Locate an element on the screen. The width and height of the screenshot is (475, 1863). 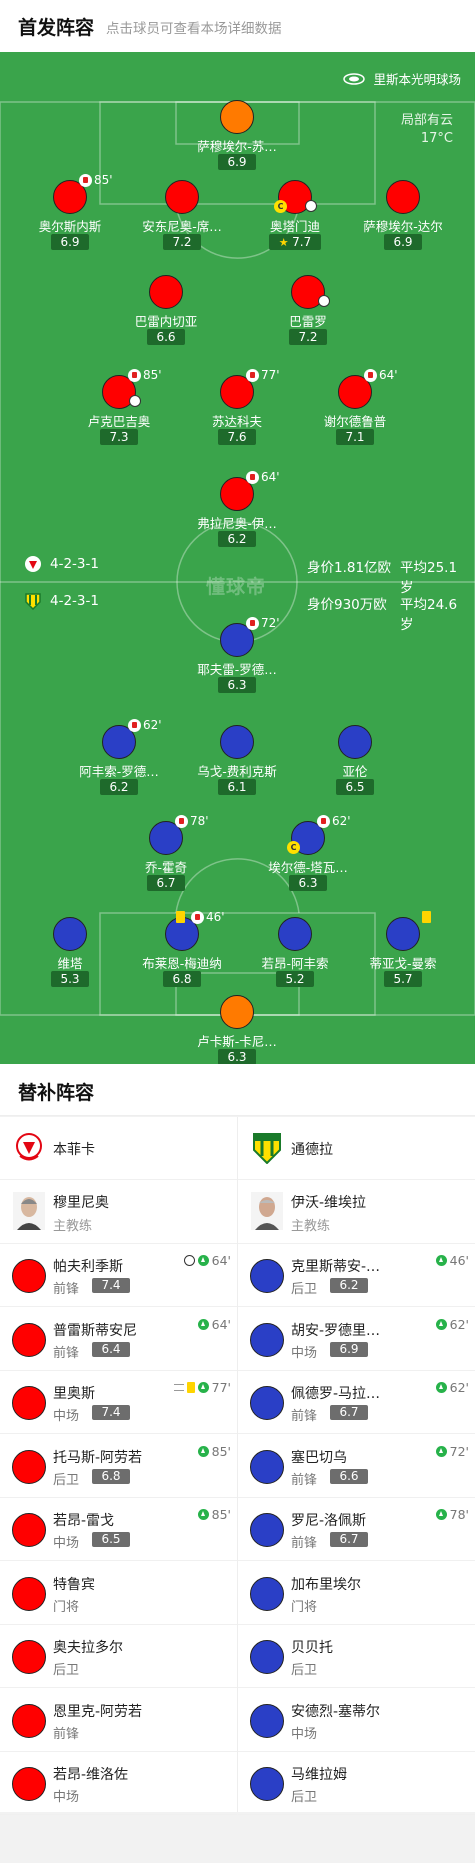
player-rating-value: 7.1 is located at coordinates (355, 437).